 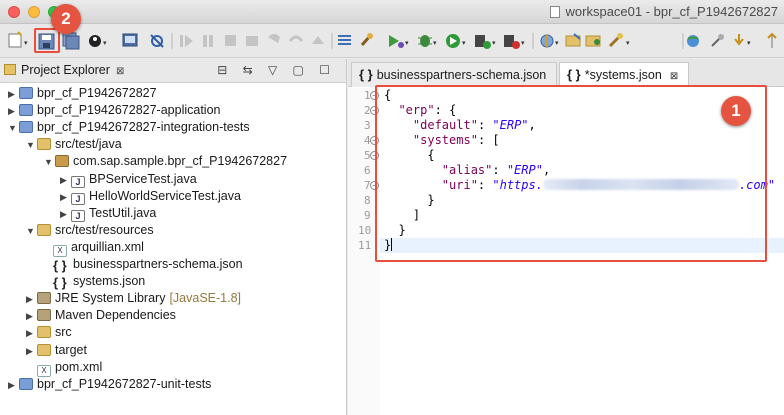 I want to click on tree-item: { } systems.json, so click(x=93, y=281).